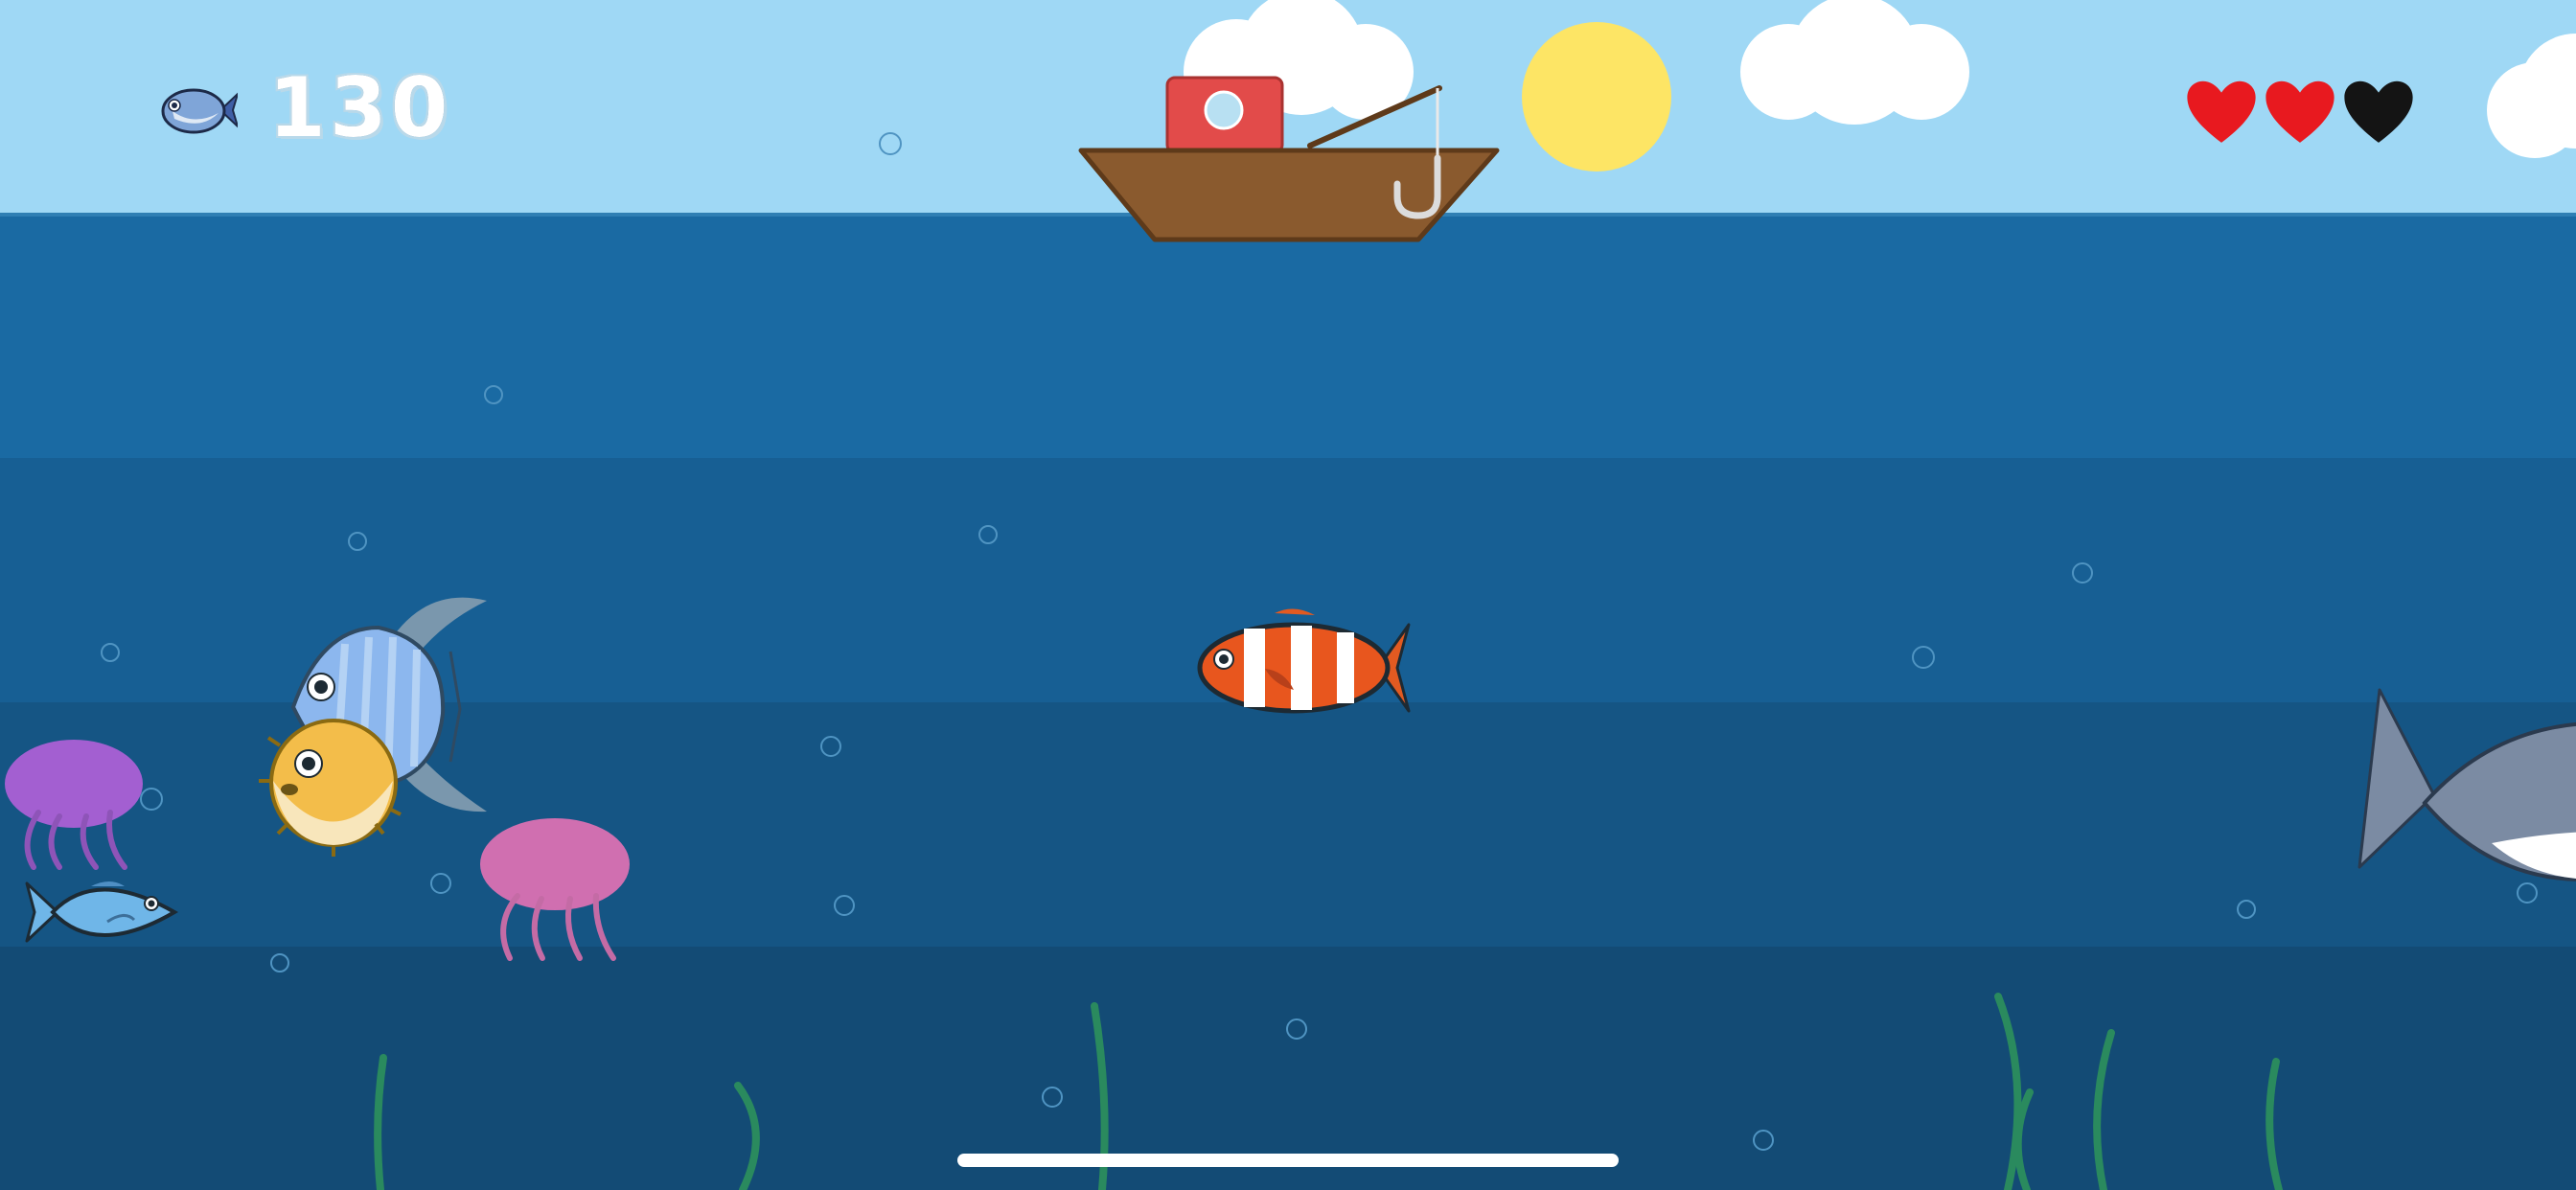 This screenshot has width=2576, height=1190. What do you see at coordinates (360, 108) in the screenshot?
I see `score-value: 130` at bounding box center [360, 108].